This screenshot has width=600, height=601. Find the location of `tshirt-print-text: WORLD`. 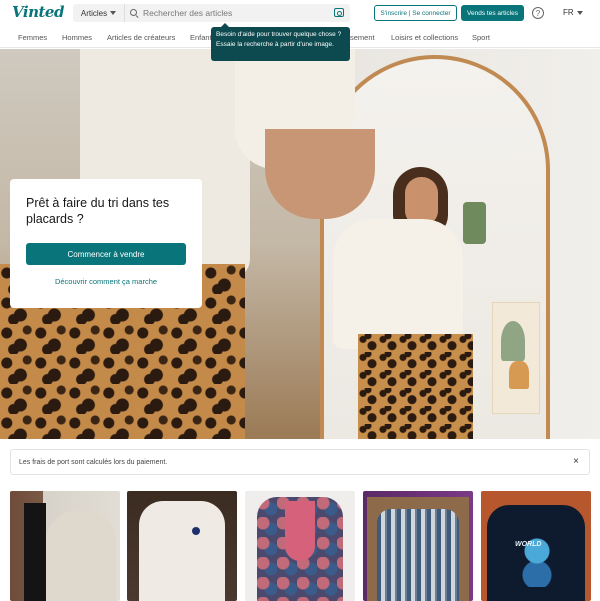

tshirt-print-text: WORLD is located at coordinates (528, 544).